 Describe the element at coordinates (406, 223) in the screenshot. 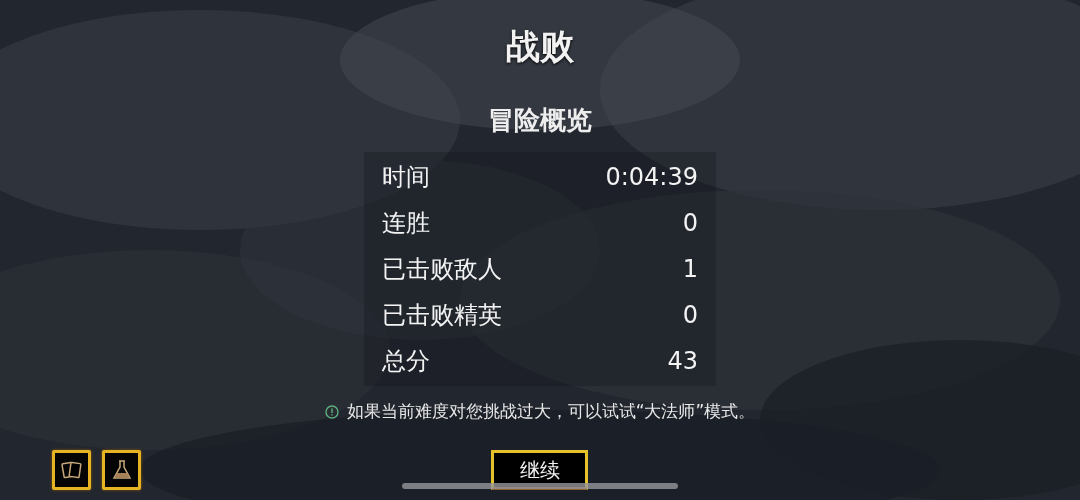

I see `stat-label: 连胜` at that location.